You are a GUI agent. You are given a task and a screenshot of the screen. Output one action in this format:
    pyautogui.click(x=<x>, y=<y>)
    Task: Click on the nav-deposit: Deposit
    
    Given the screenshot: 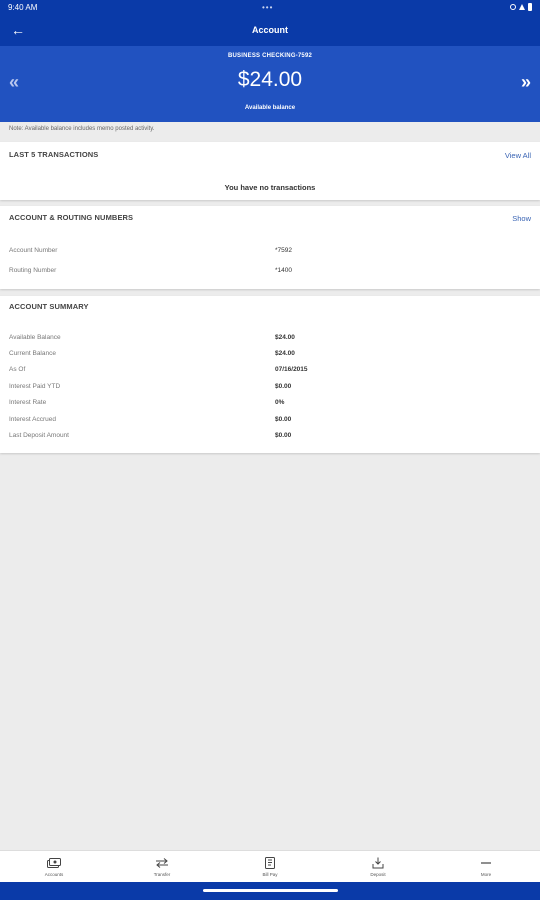 What is the action you would take?
    pyautogui.click(x=378, y=866)
    